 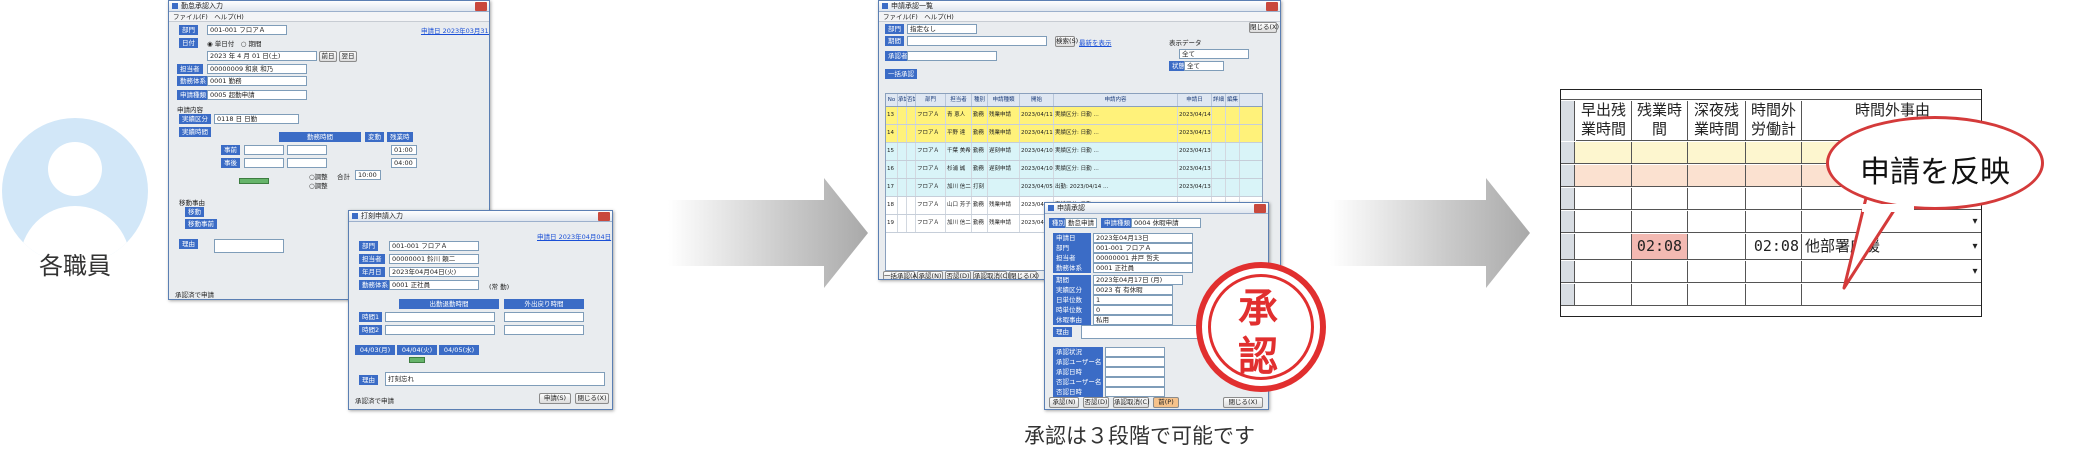 I want to click on work-type-field: 0001 勤務, so click(x=257, y=81).